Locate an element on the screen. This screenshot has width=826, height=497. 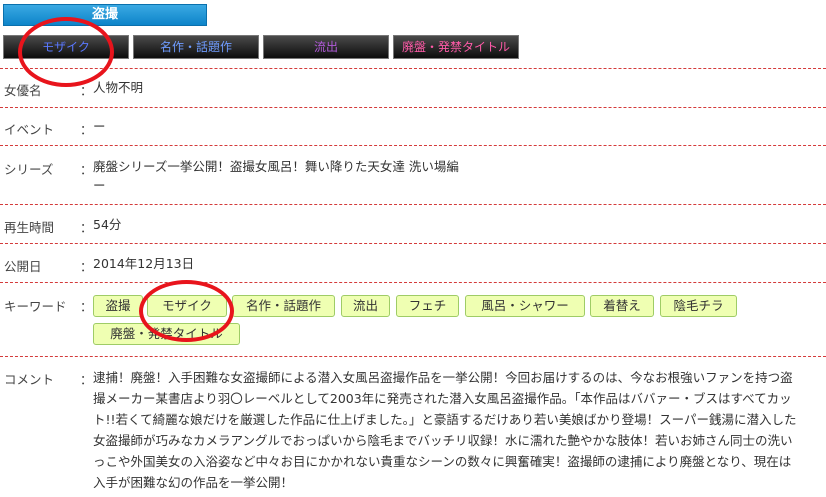
actress-label: 女優名 is located at coordinates (23, 90).